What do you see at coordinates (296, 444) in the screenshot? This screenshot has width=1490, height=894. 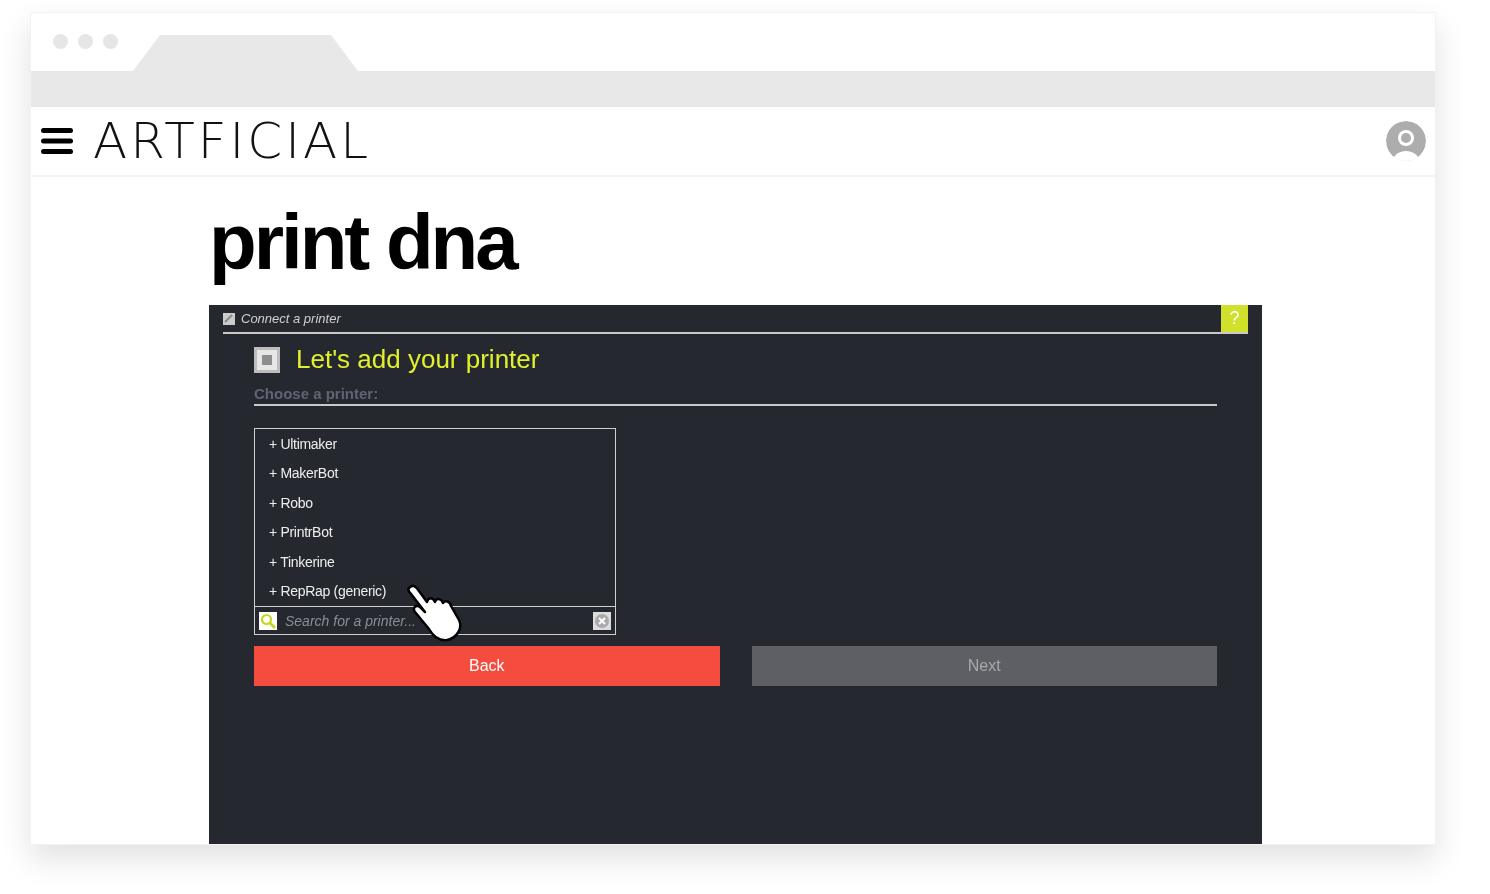 I see `printer-list-item: + Ultimaker` at bounding box center [296, 444].